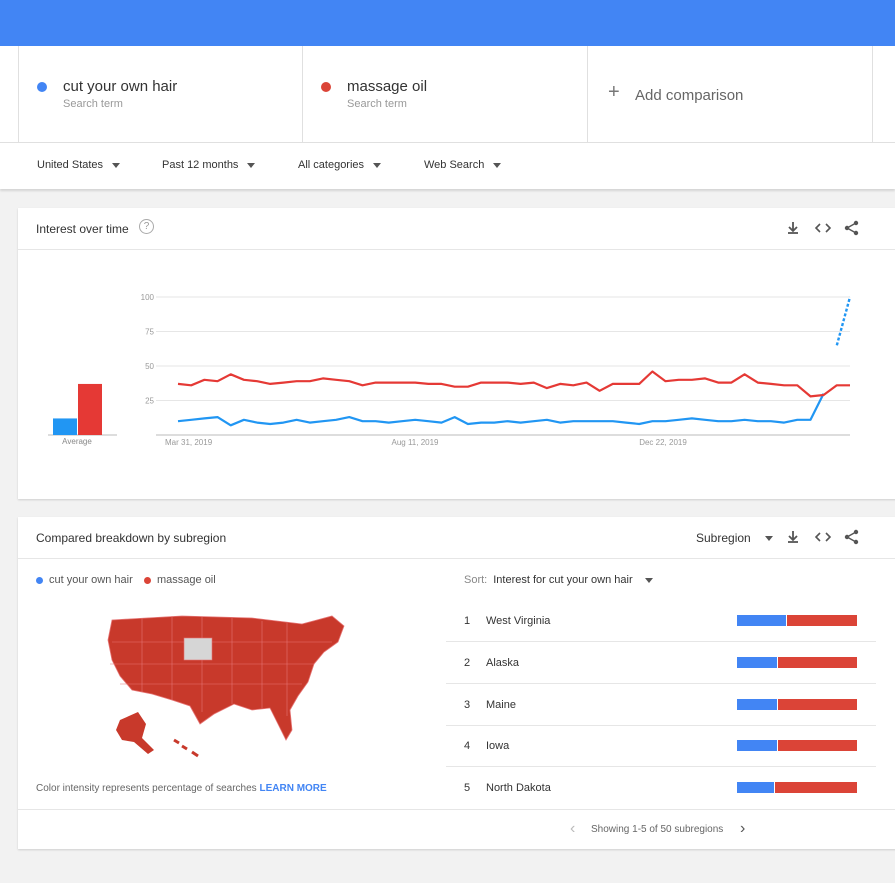 The image size is (895, 883). I want to click on panel-title: Interest over time, so click(82, 229).